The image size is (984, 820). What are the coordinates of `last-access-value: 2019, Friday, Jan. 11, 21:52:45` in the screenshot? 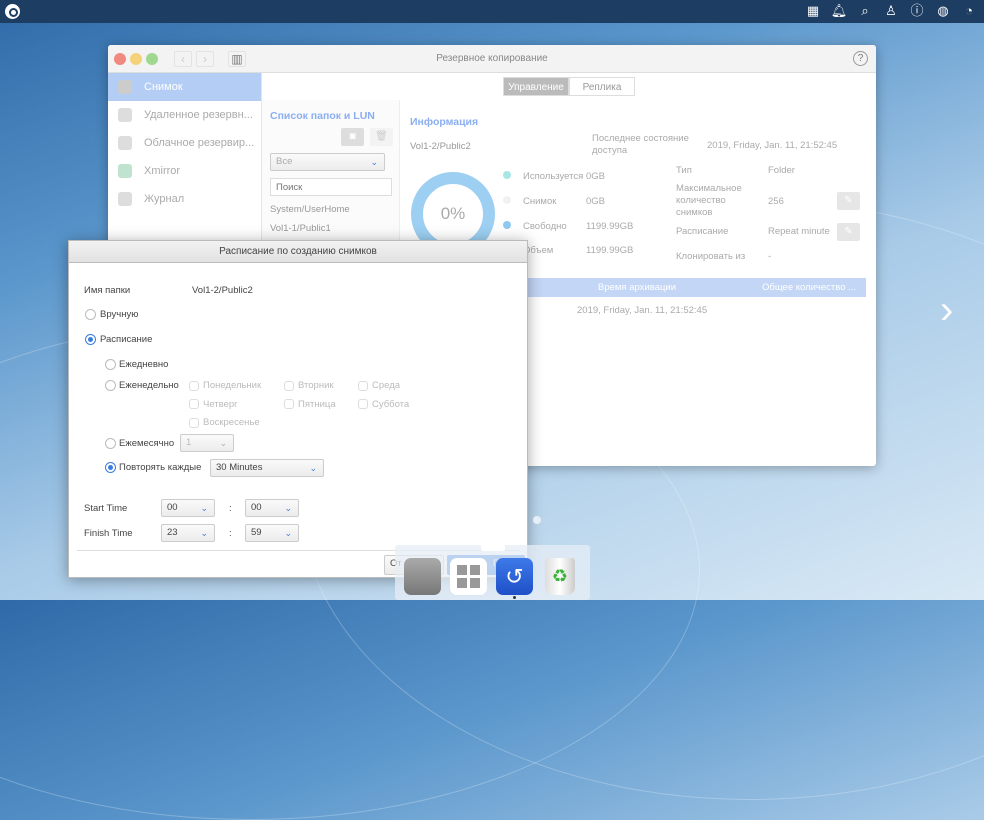 It's located at (772, 145).